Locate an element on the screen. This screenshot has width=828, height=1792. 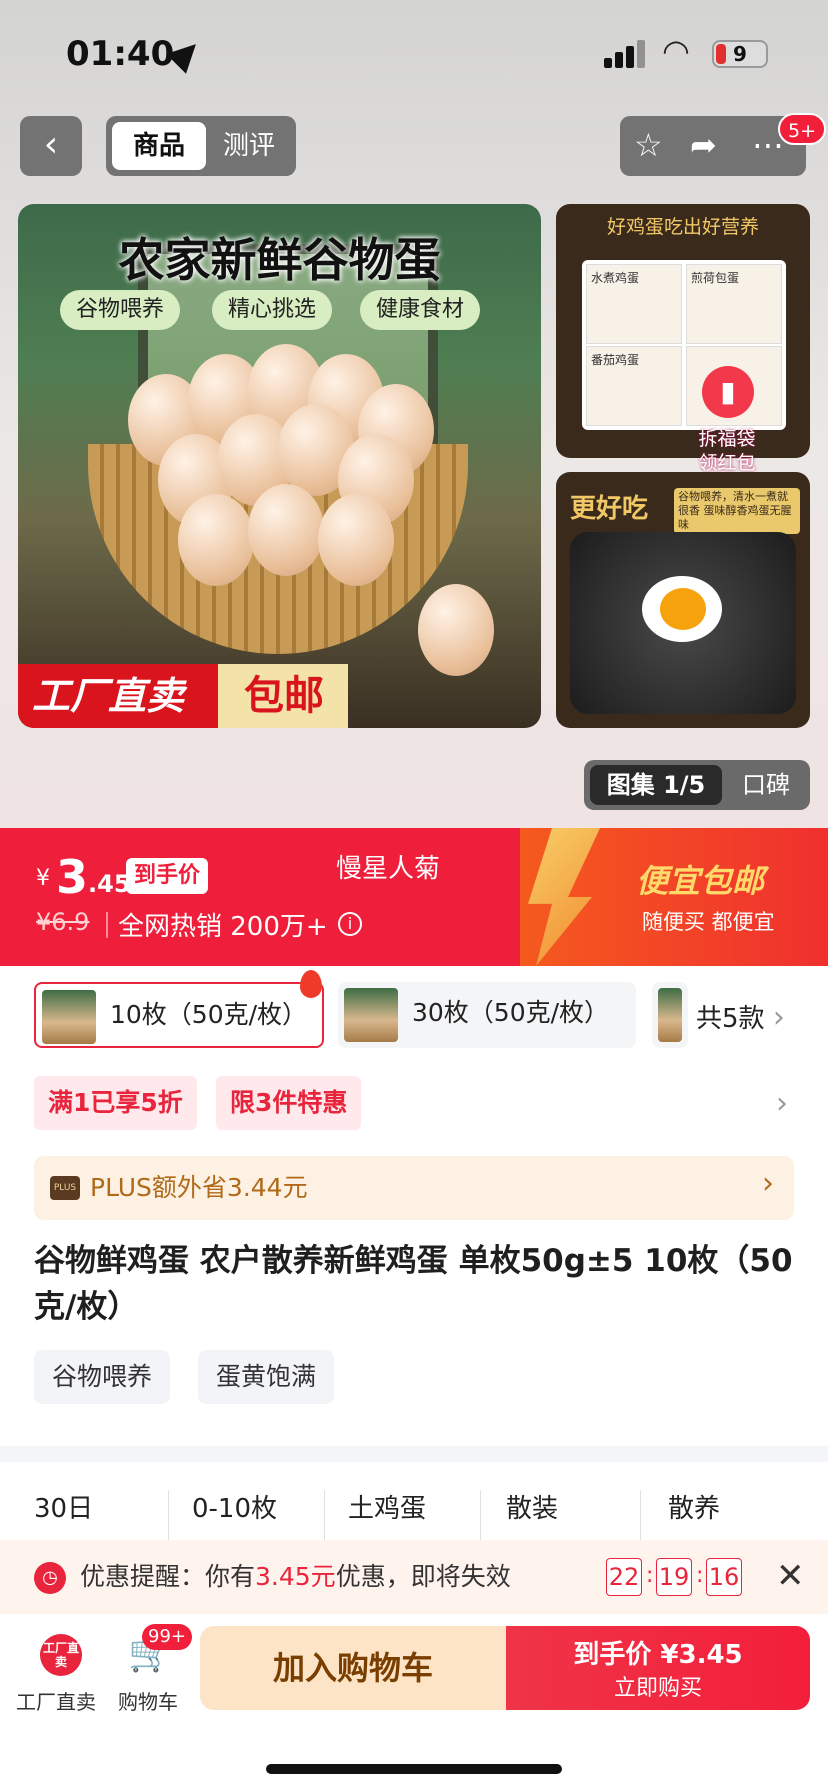
thumbnail-subtitle: 谷物喂养，清水一煮就很香 蛋味醇香鸡蛋无腥味 is located at coordinates (737, 511).